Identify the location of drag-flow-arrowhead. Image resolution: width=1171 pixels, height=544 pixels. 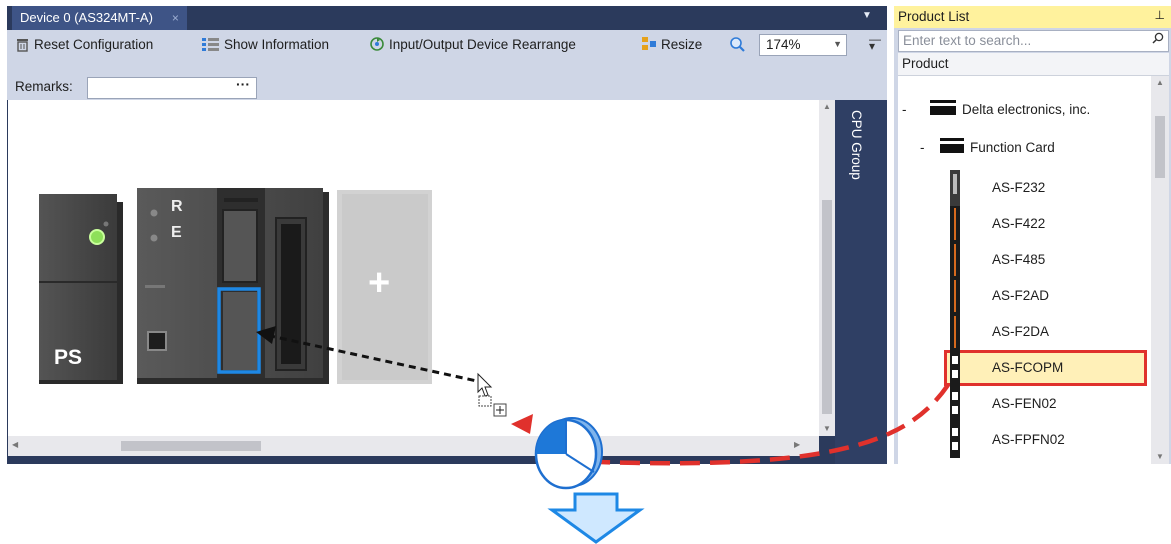
(522, 424).